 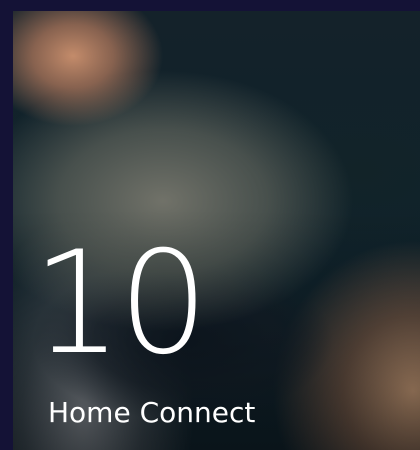 What do you see at coordinates (152, 412) in the screenshot?
I see `tile-label: Home Connect` at bounding box center [152, 412].